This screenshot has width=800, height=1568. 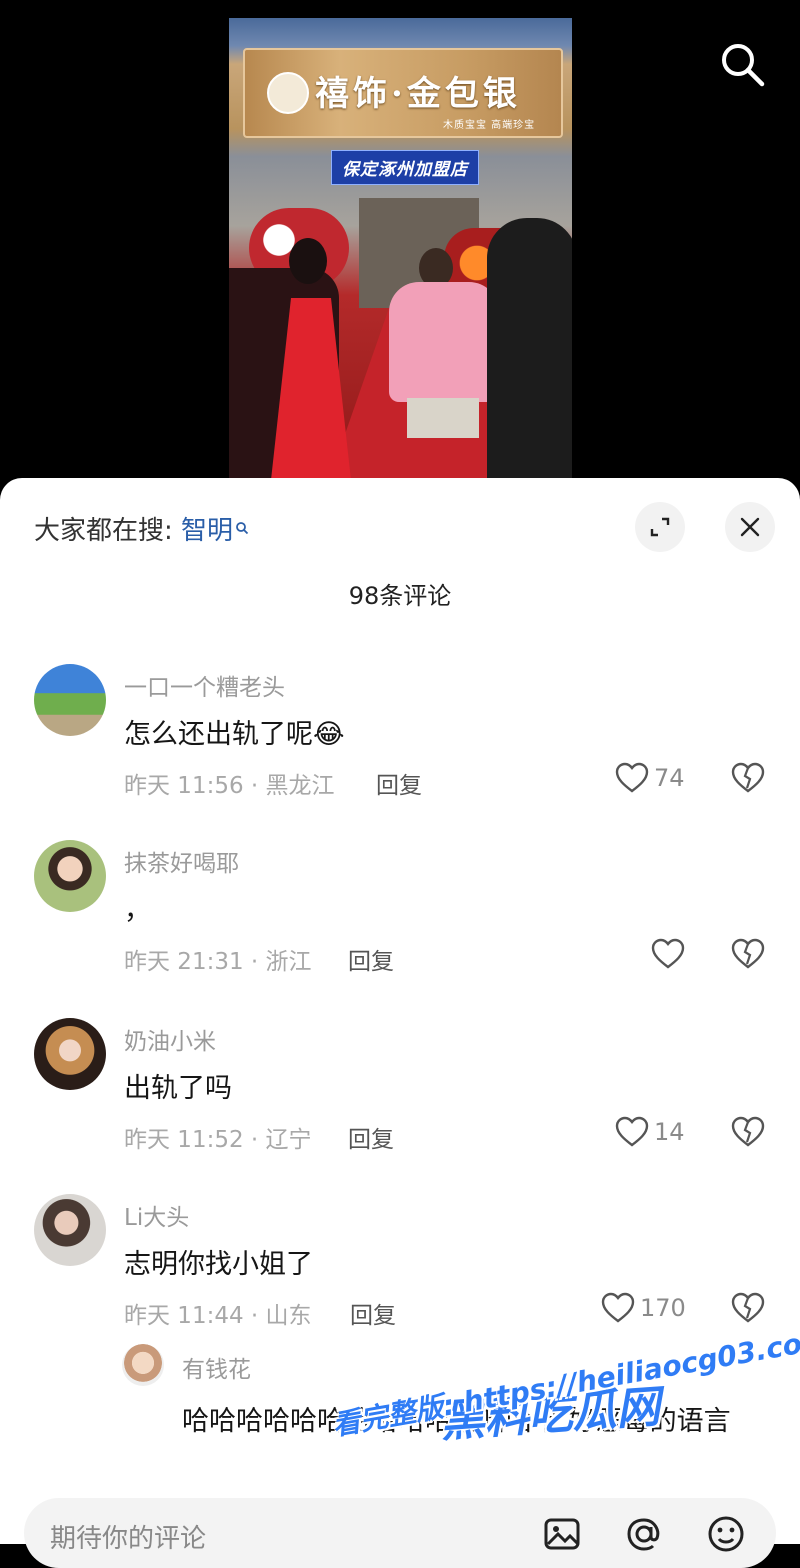 I want to click on comment-item: 一口一个糟老头 怎么还出轨了呢😂 昨天 11:56 · 黑龙江 回复 74, so click(x=400, y=749).